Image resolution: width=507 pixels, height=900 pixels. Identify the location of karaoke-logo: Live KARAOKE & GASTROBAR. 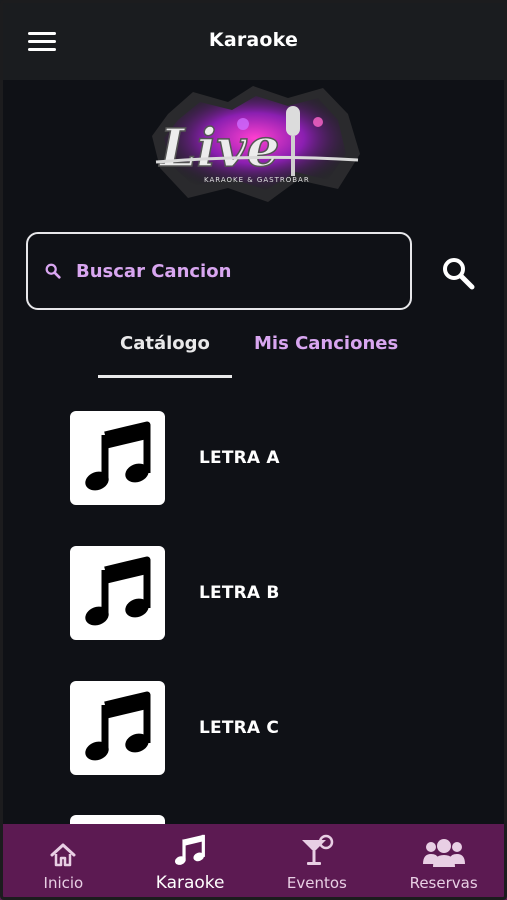
(256, 144).